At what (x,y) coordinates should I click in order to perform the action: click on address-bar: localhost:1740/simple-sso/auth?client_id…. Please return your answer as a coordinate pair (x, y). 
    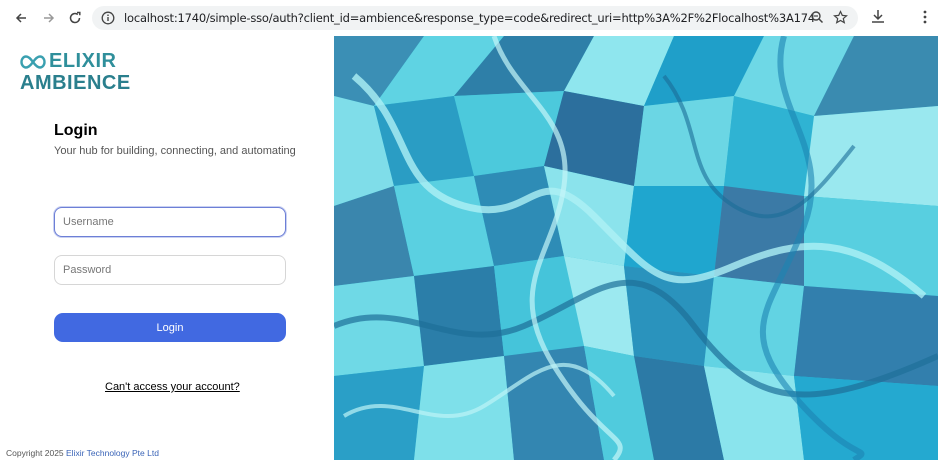
    Looking at the image, I should click on (475, 18).